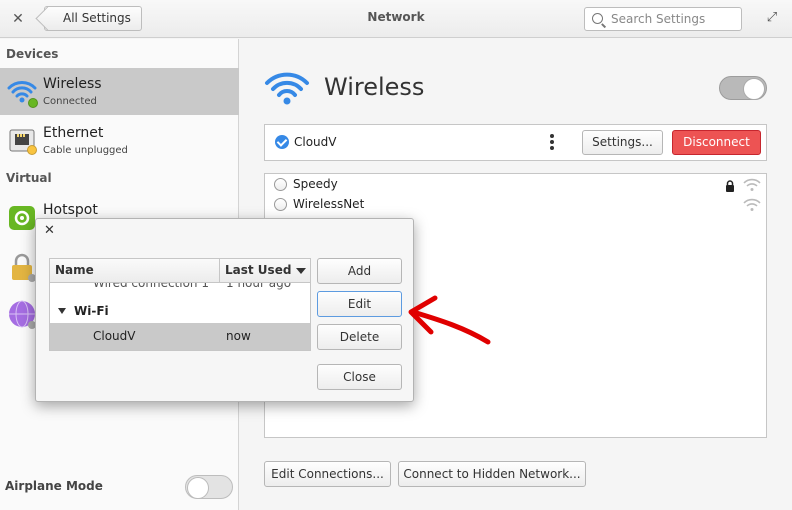 The width and height of the screenshot is (792, 510). I want to click on annotation-arrow-icon, so click(449, 320).